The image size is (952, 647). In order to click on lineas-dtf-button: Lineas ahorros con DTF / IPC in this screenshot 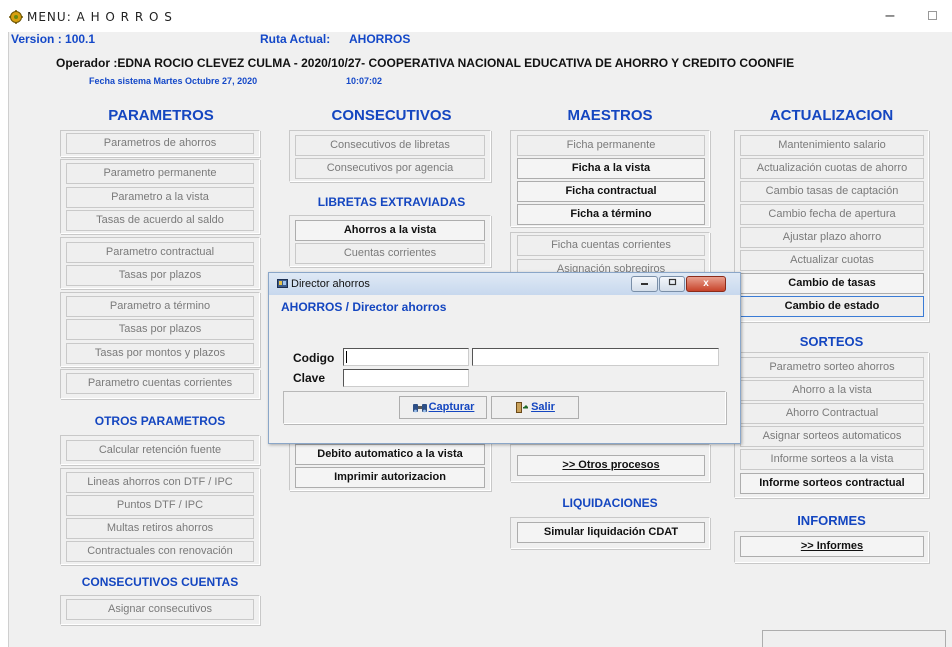, I will do `click(160, 482)`.